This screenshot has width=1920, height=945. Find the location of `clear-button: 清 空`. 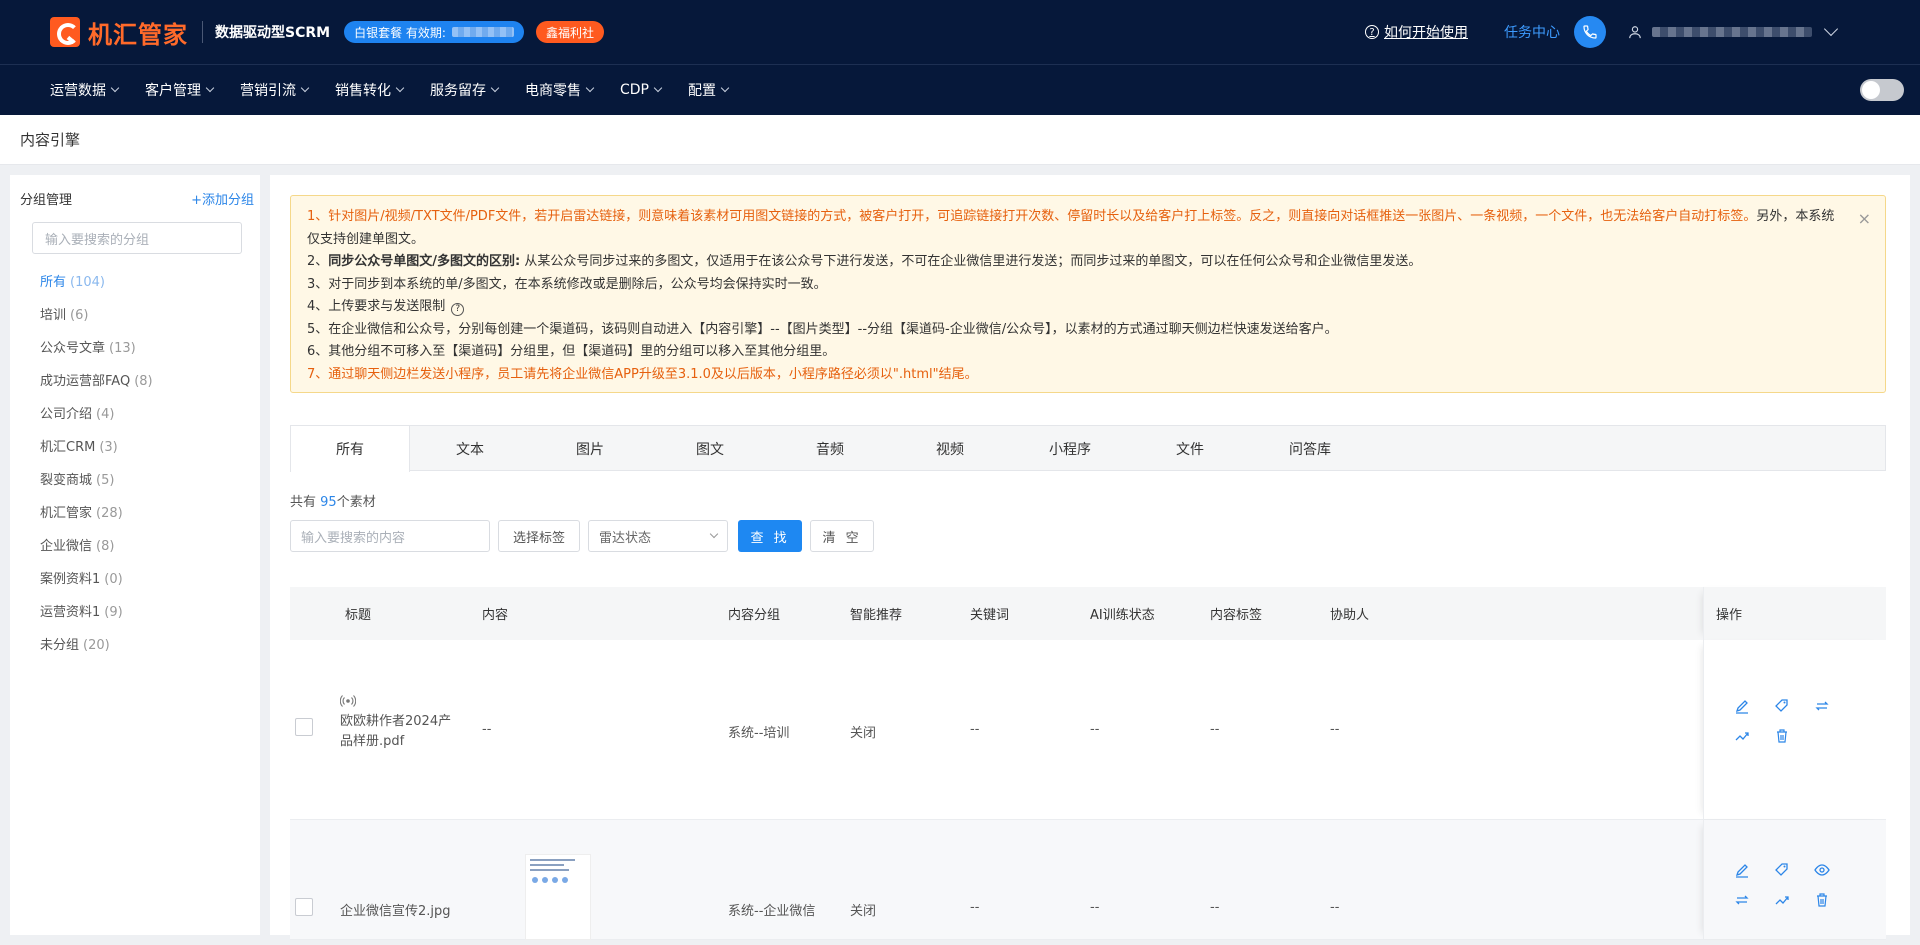

clear-button: 清 空 is located at coordinates (842, 536).